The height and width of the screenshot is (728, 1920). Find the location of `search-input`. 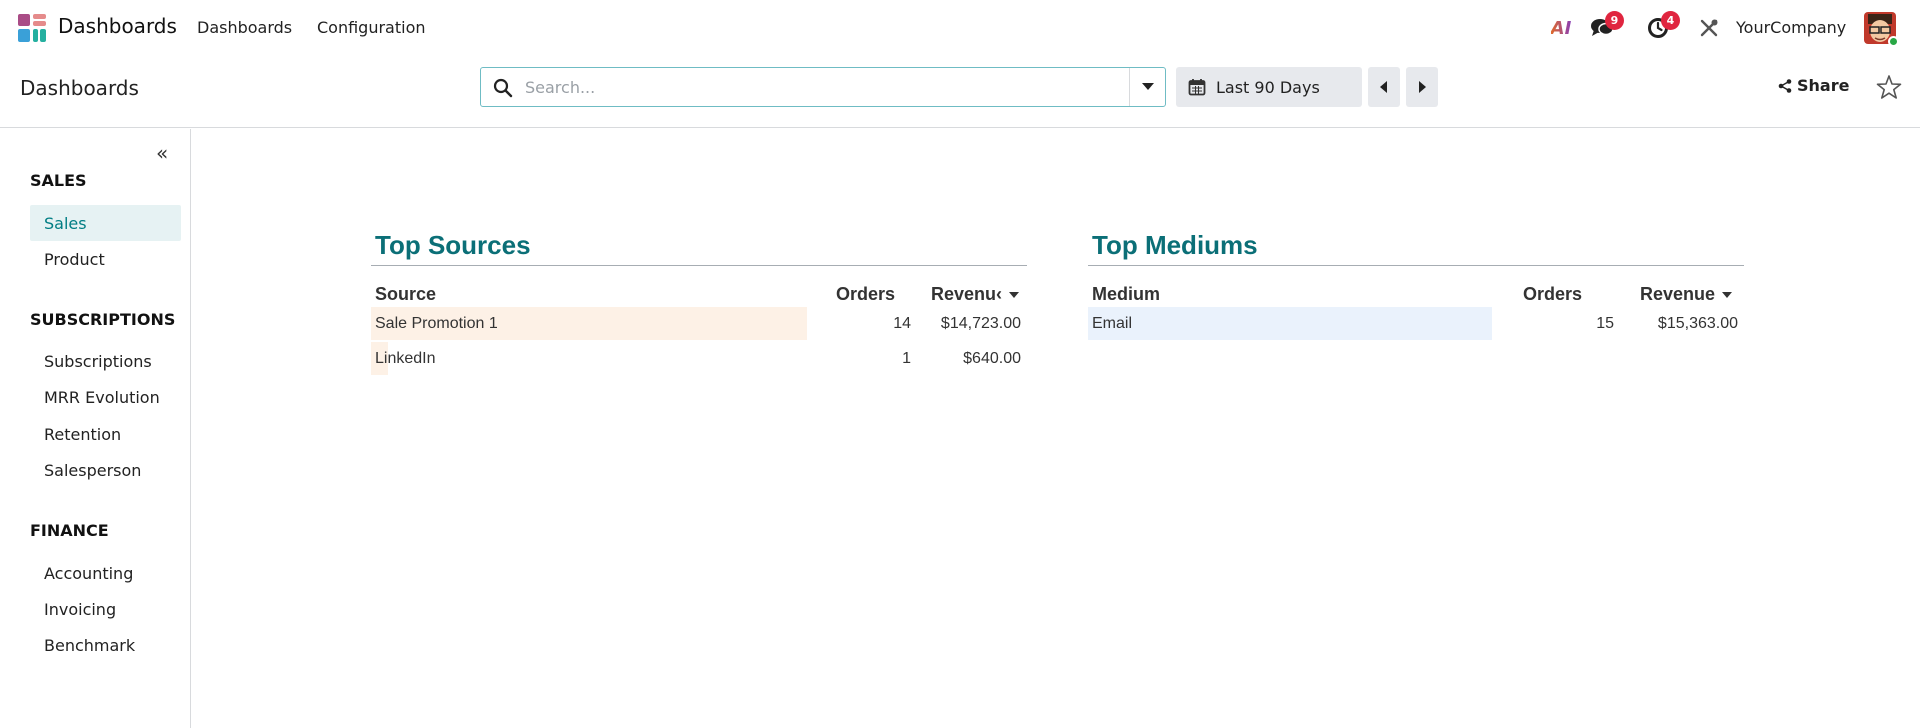

search-input is located at coordinates (805, 87).